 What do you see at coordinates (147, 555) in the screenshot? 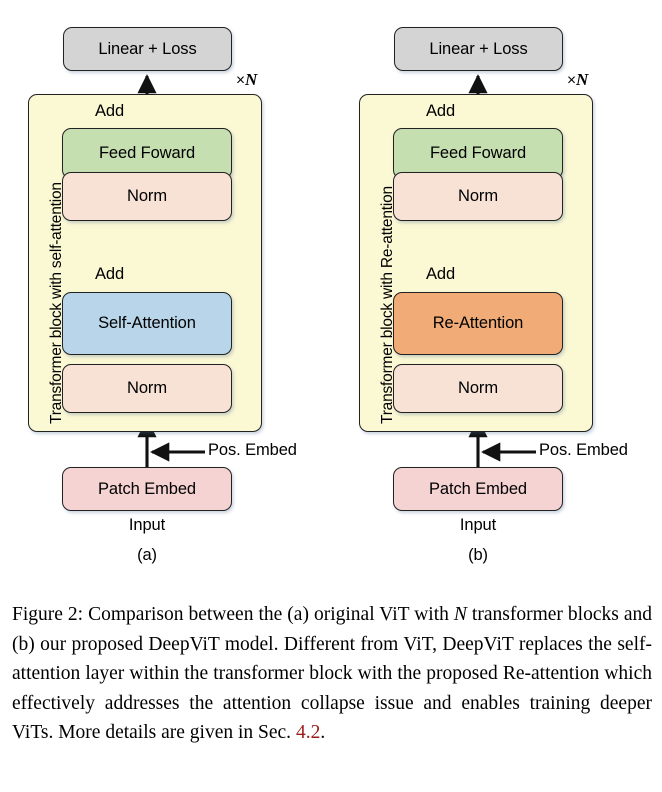
I see `panel-sublabel-a: (a)` at bounding box center [147, 555].